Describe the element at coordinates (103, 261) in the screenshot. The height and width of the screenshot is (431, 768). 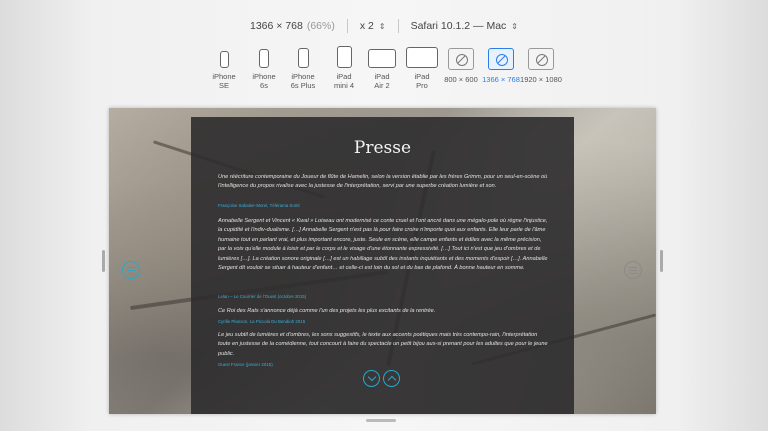
I see `resize-handle-left` at that location.